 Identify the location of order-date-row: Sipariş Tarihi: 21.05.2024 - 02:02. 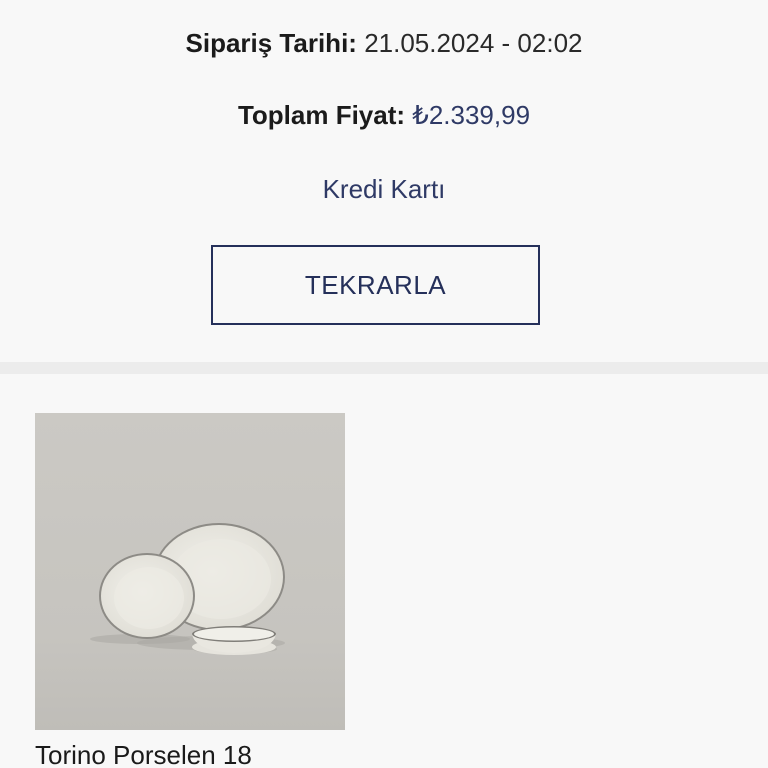
(384, 43).